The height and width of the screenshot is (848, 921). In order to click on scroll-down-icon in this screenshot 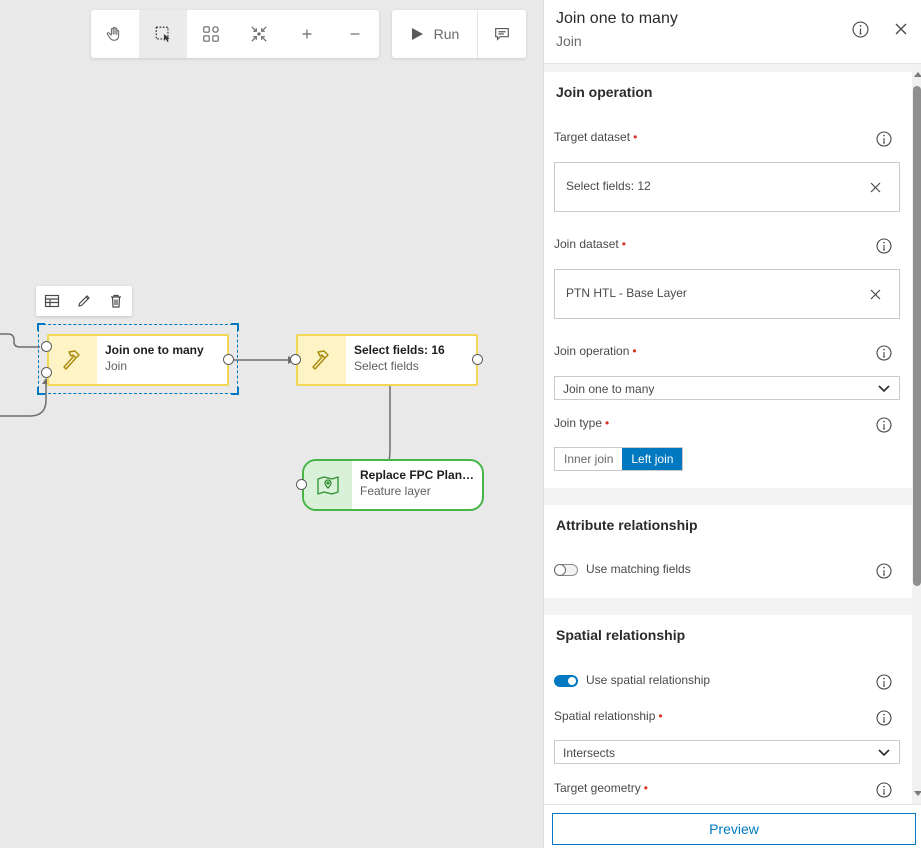, I will do `click(917, 793)`.